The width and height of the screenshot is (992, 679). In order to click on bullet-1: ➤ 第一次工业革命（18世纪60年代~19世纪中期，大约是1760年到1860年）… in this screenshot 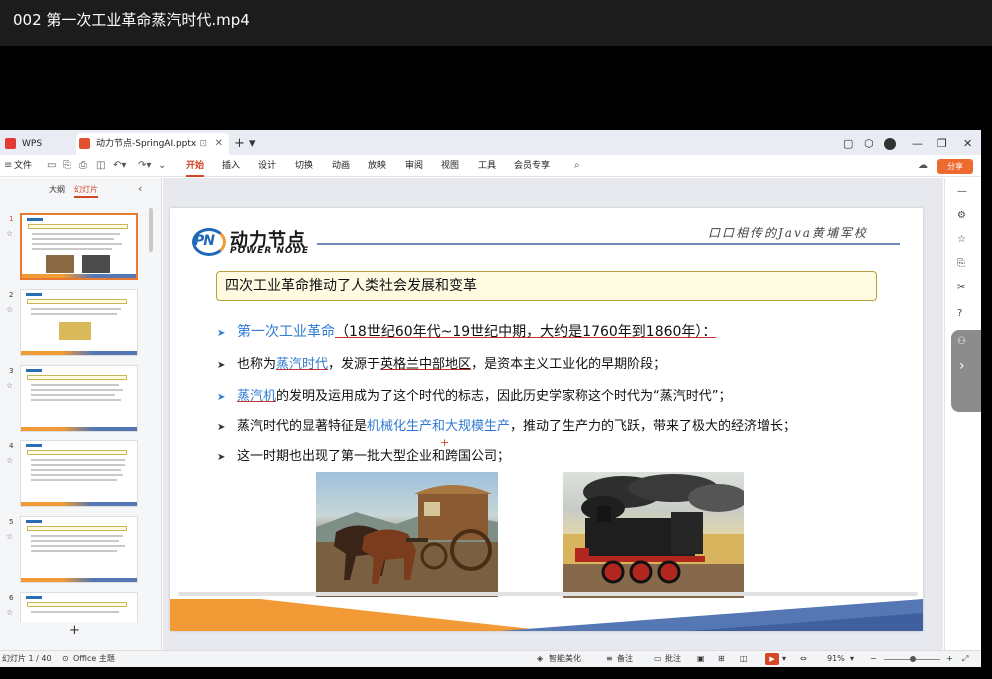, I will do `click(466, 331)`.